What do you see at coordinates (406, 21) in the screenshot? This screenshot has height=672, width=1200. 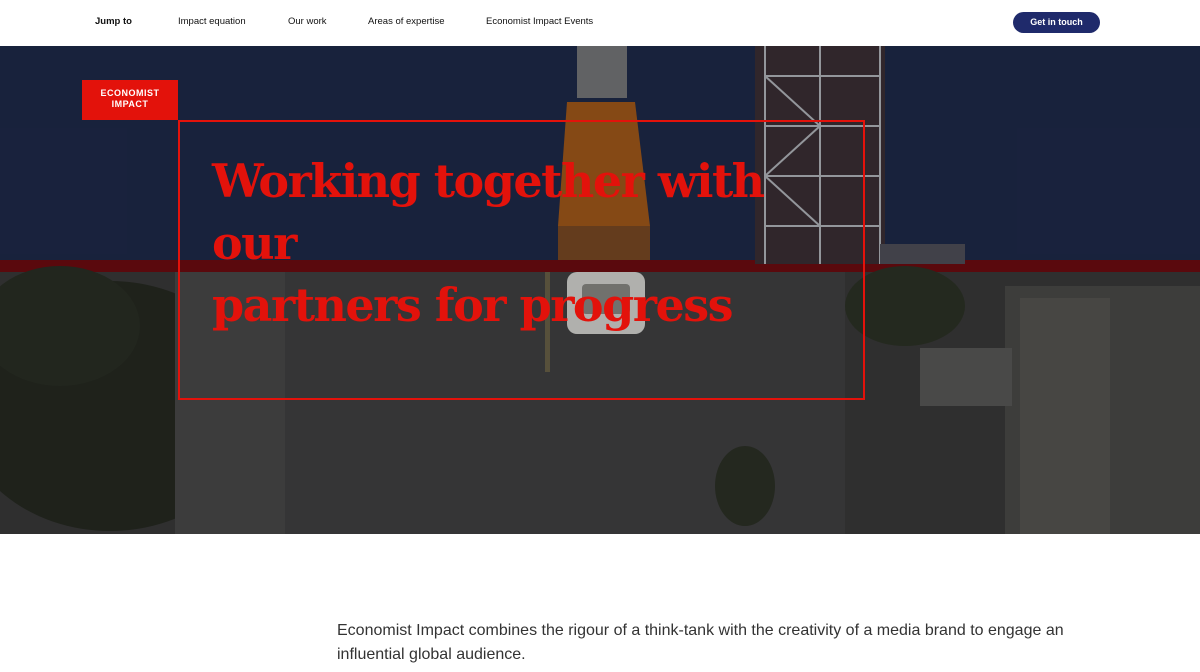 I see `nav-item-areas-of-expertise: Areas of expertise` at bounding box center [406, 21].